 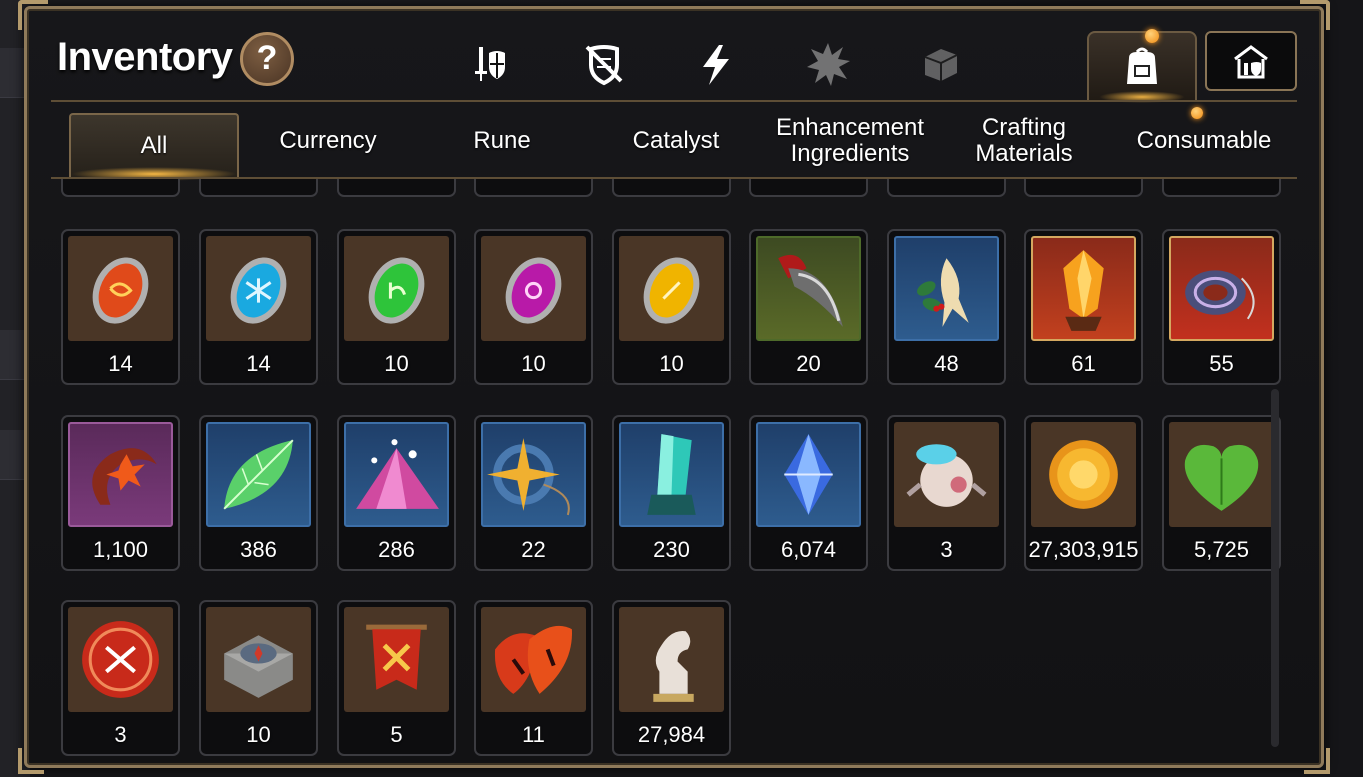 I want to click on green-leaf-icon, so click(x=258, y=474).